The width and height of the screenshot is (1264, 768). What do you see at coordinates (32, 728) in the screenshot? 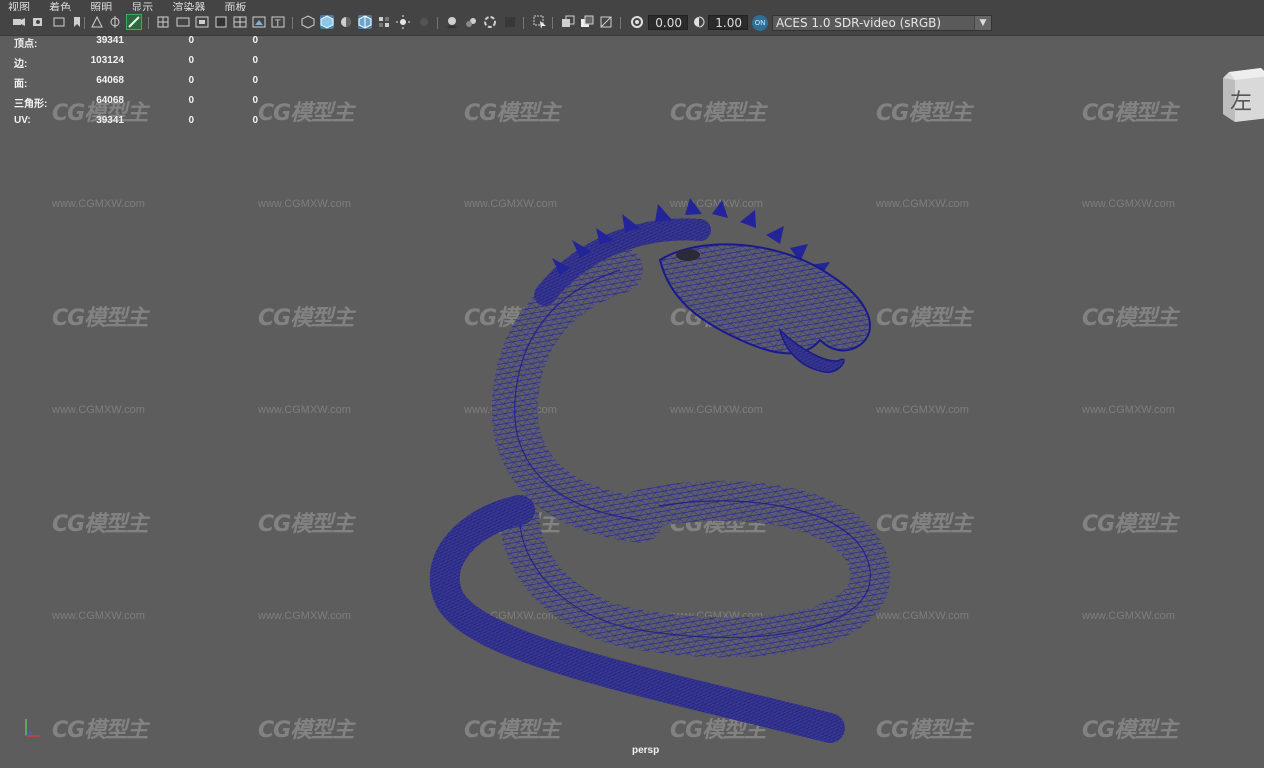
I see `axis-gizmo` at bounding box center [32, 728].